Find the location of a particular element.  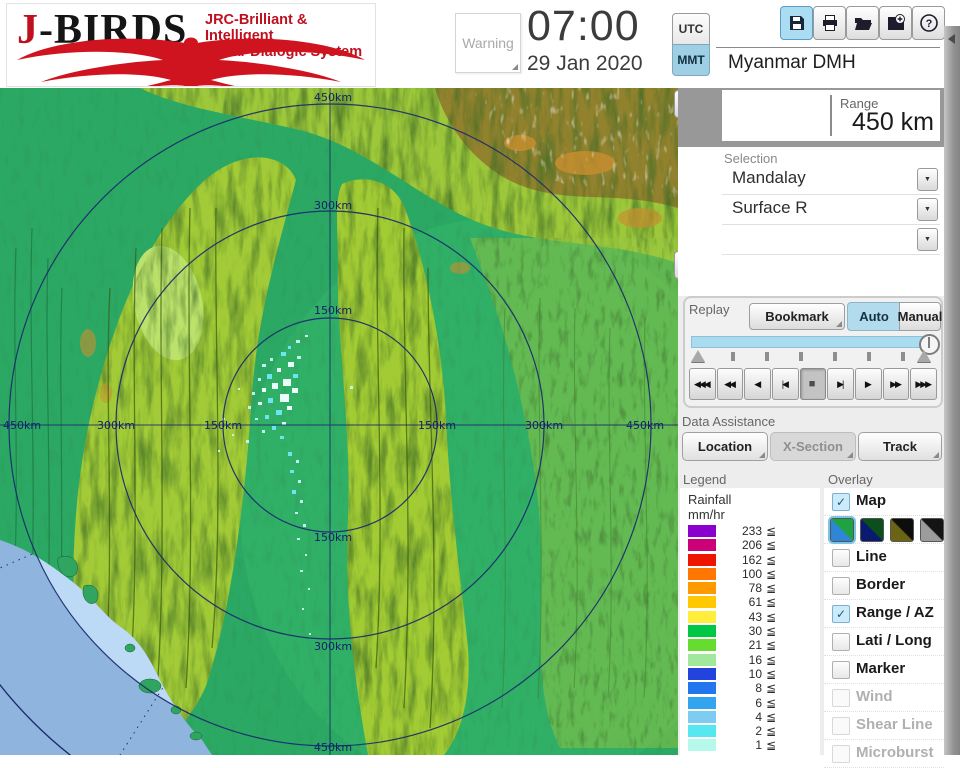

xsection-button: X-Section is located at coordinates (813, 446).